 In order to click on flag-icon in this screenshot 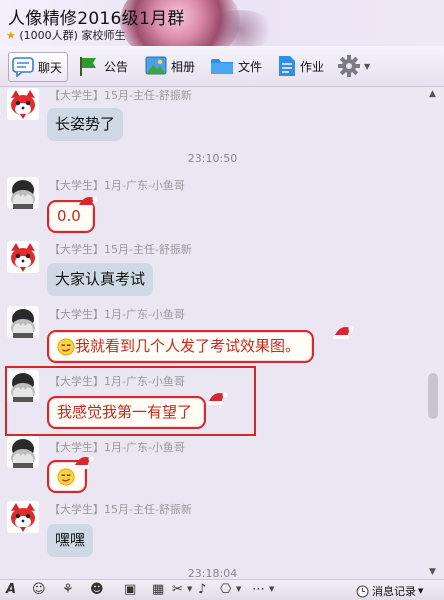, I will do `click(88, 66)`.